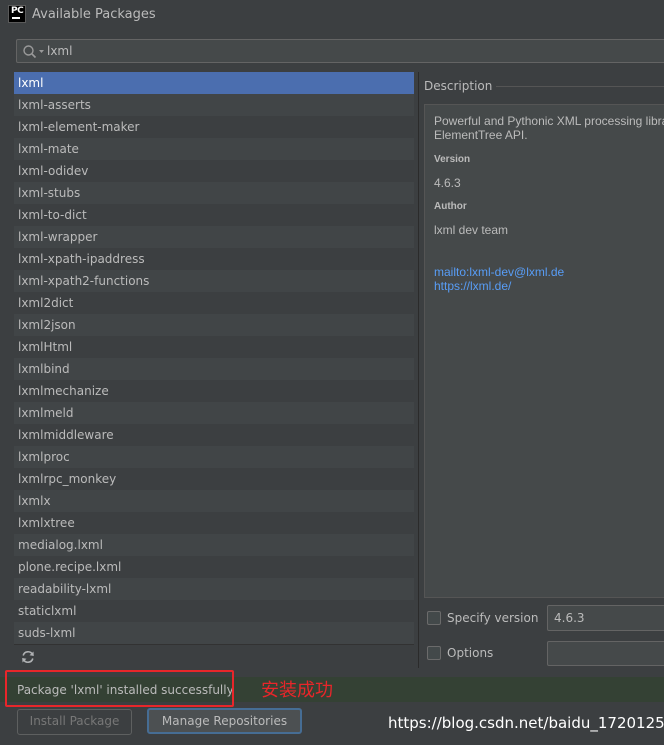 The image size is (664, 745). What do you see at coordinates (17, 14) in the screenshot?
I see `pycharm-icon: PC` at bounding box center [17, 14].